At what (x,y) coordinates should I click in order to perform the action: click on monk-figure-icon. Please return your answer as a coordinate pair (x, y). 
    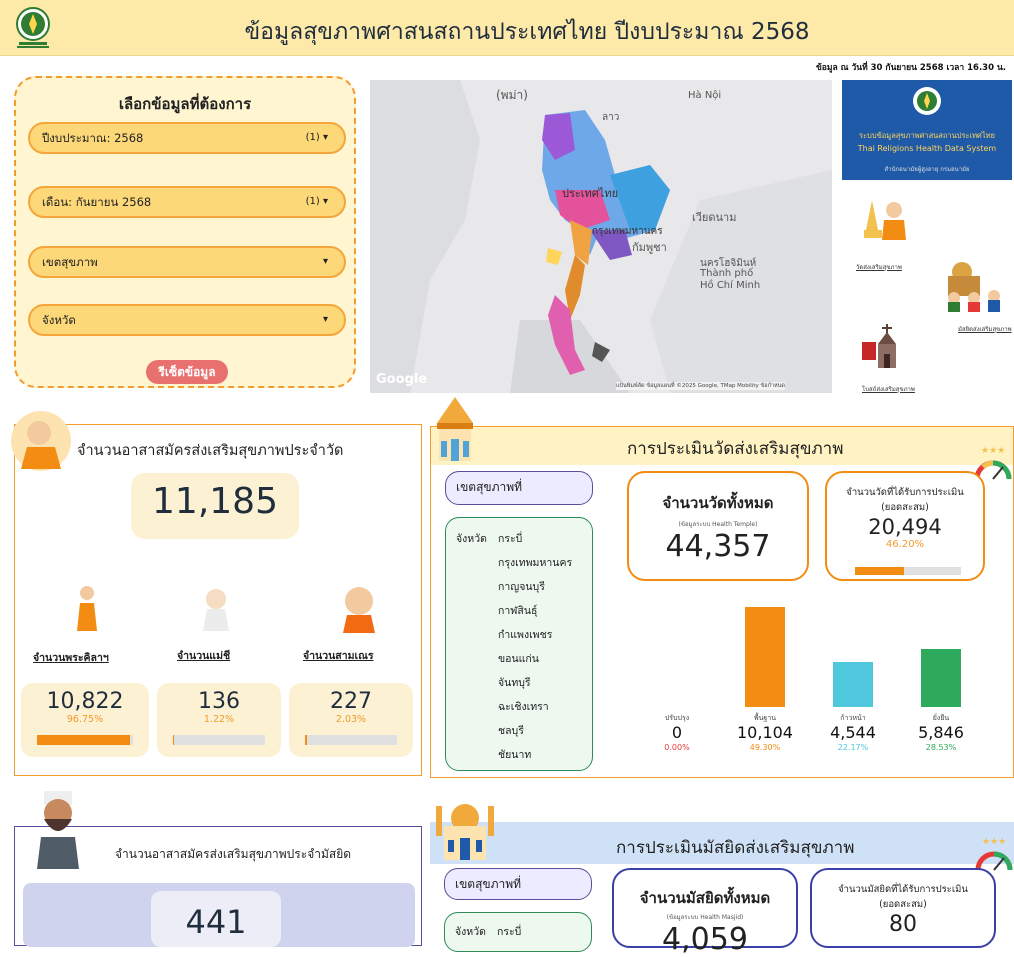
    Looking at the image, I should click on (87, 611).